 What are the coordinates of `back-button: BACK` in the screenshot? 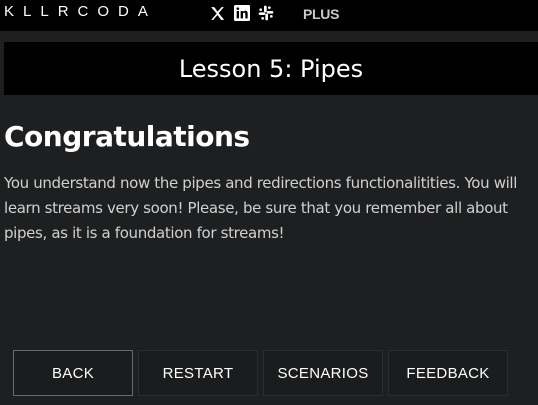 It's located at (73, 373).